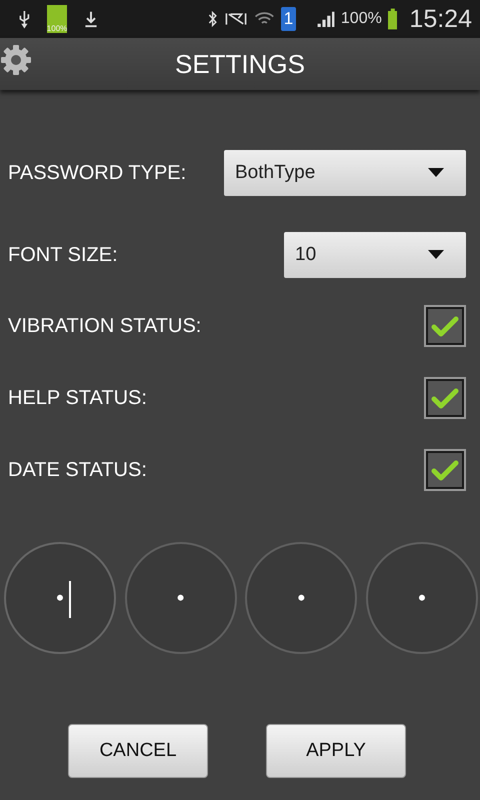  Describe the element at coordinates (239, 64) in the screenshot. I see `screen-title: SETTINGS` at that location.